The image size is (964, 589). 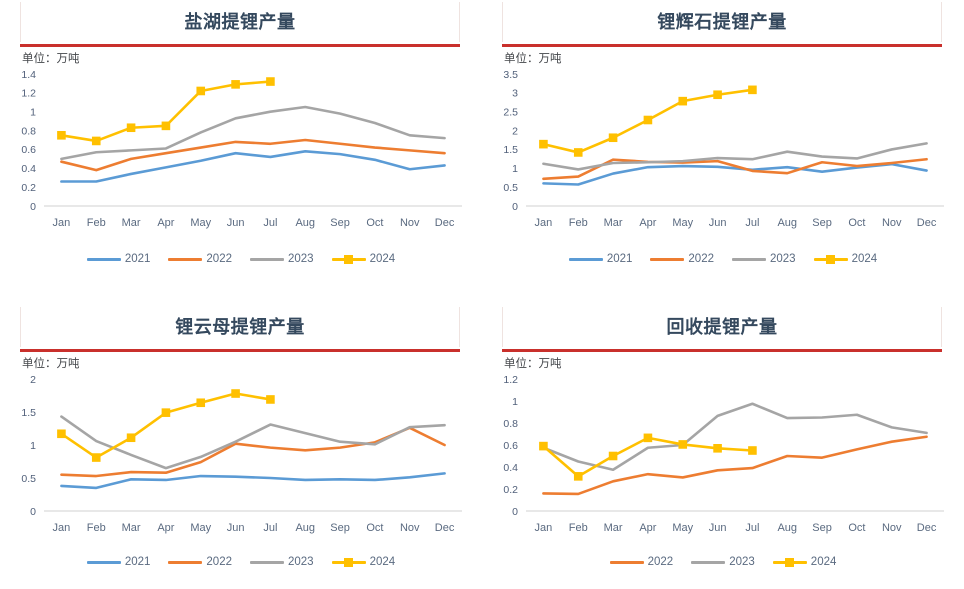 What do you see at coordinates (701, 259) in the screenshot?
I see `legend-label: 2022` at bounding box center [701, 259].